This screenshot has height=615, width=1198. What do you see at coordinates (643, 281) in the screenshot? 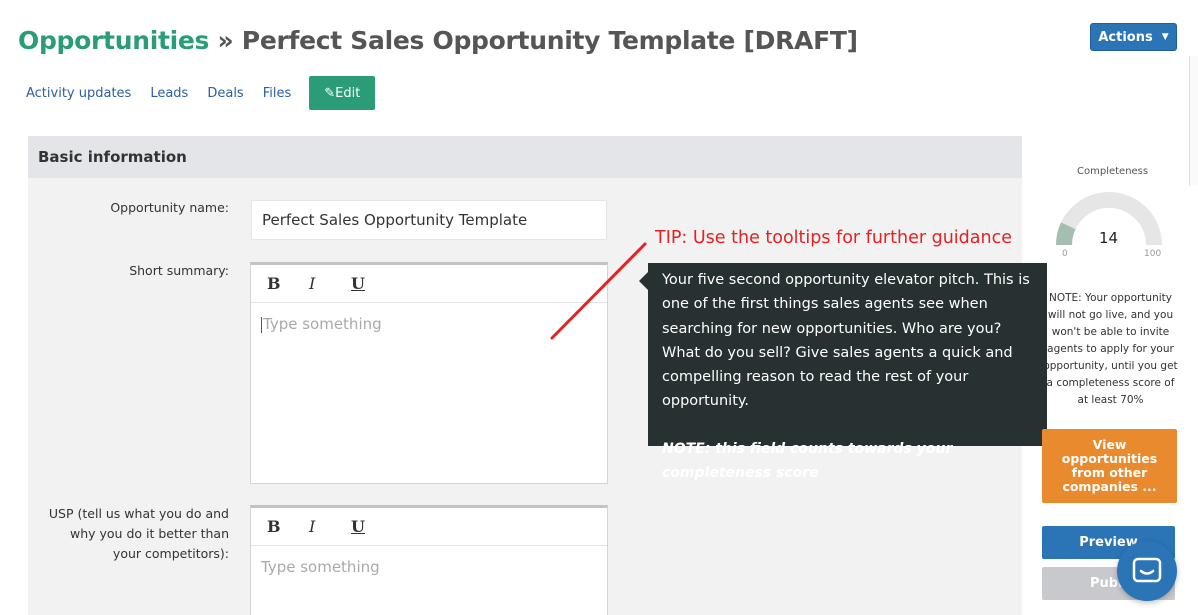
I see `tooltip-arrow` at bounding box center [643, 281].